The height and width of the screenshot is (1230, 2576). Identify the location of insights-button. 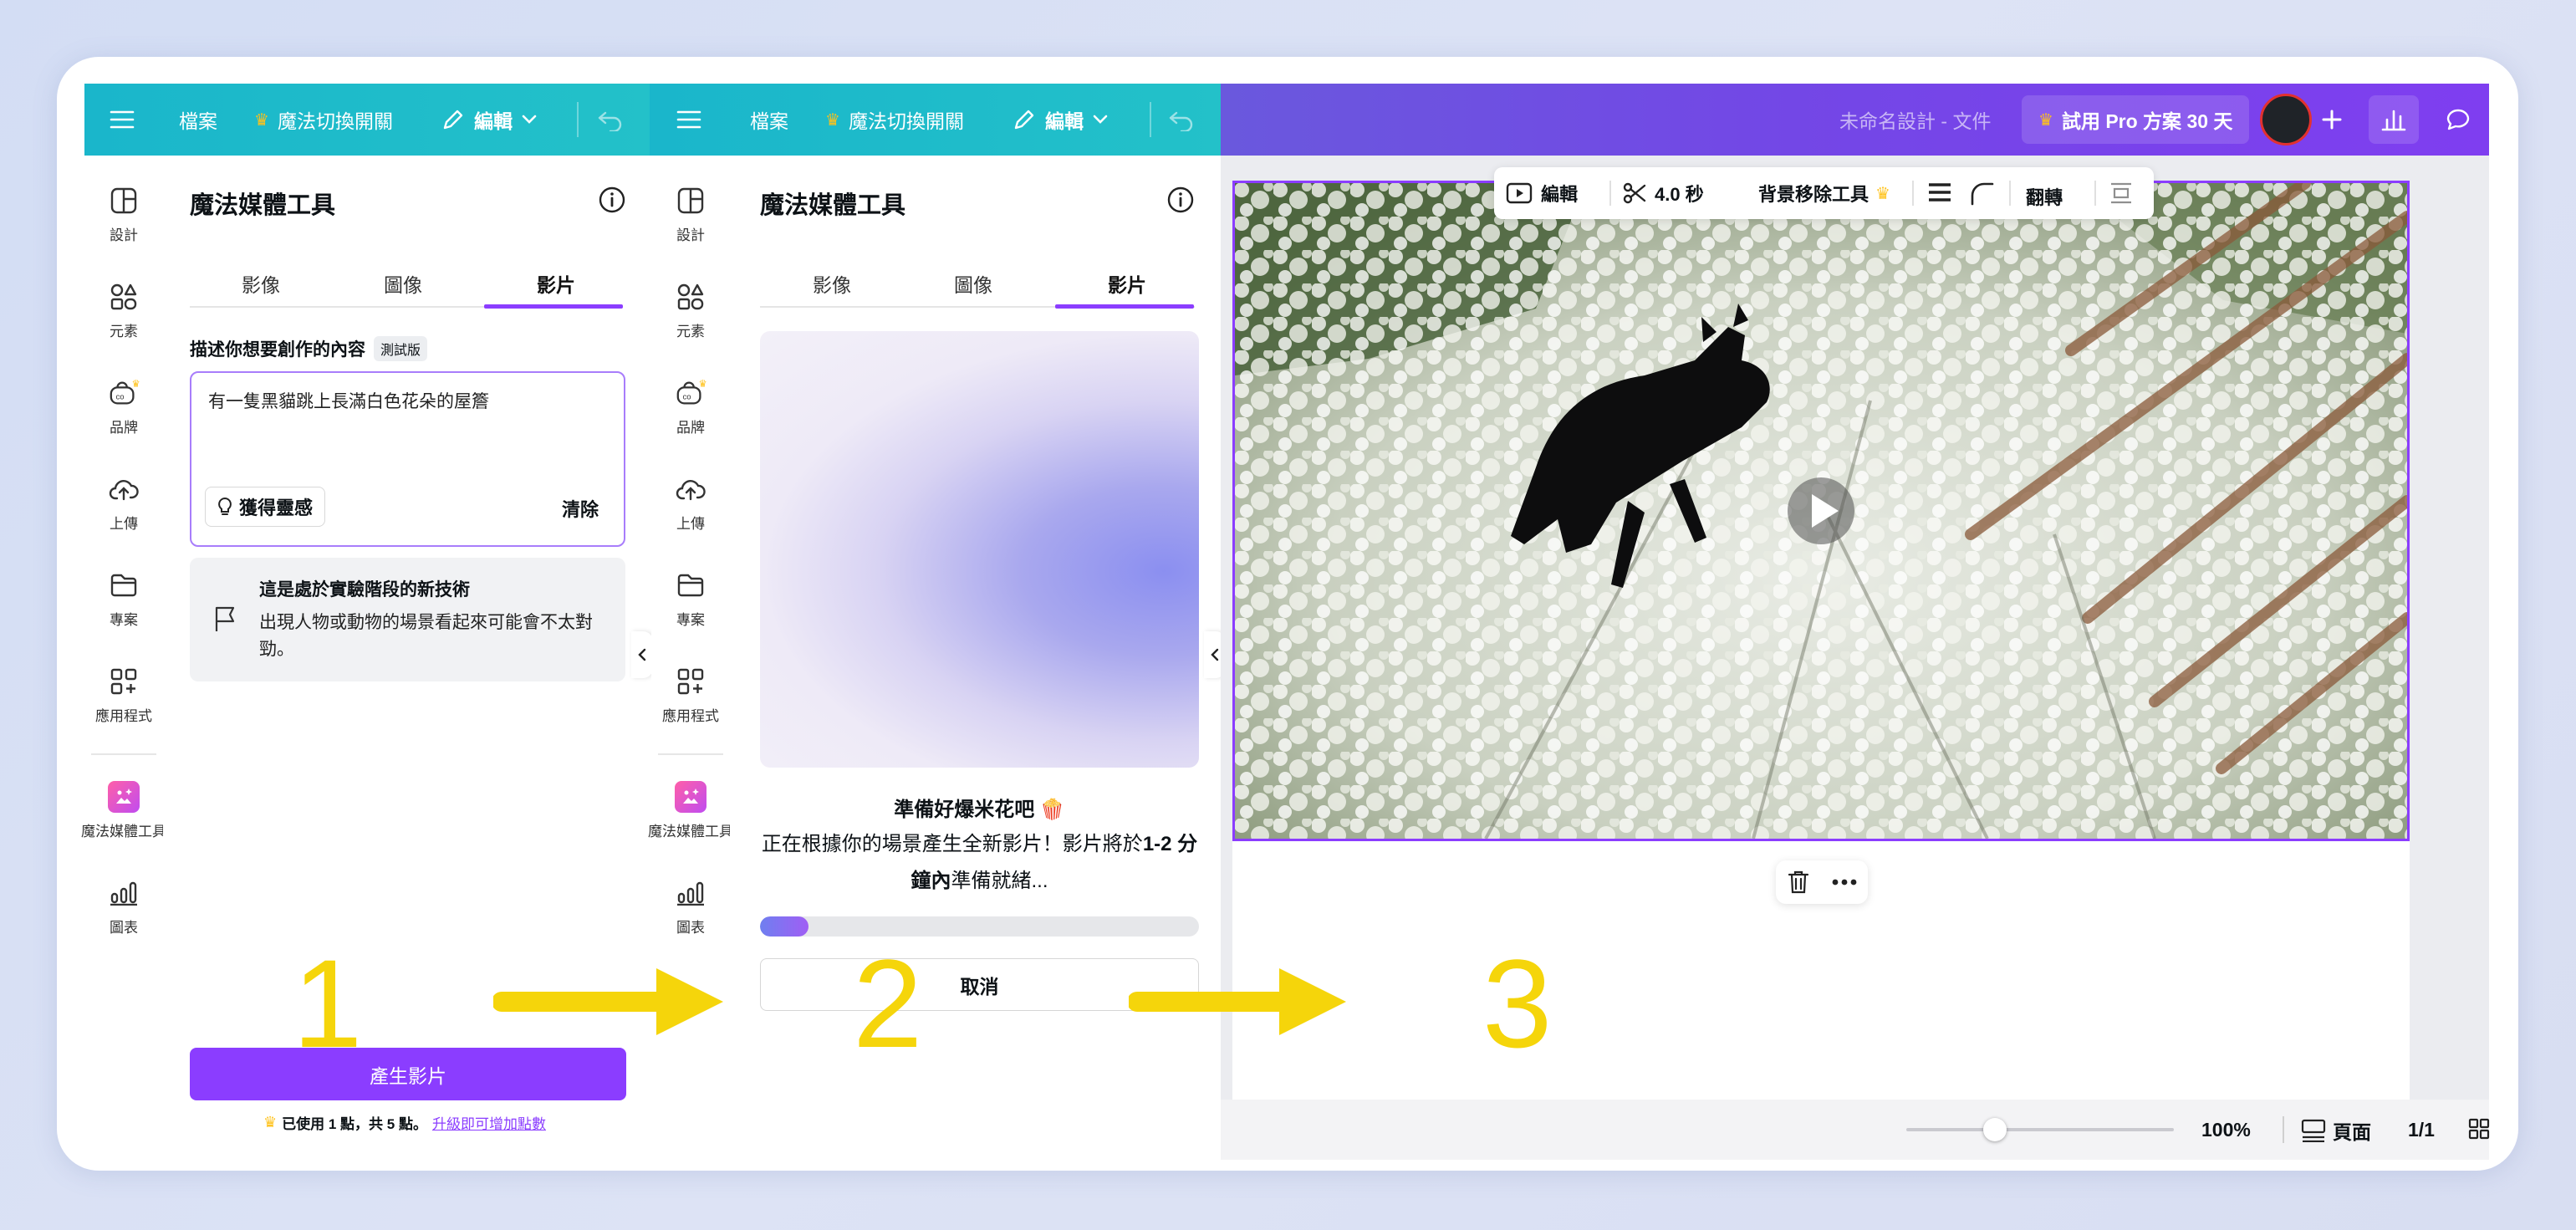
(2394, 120).